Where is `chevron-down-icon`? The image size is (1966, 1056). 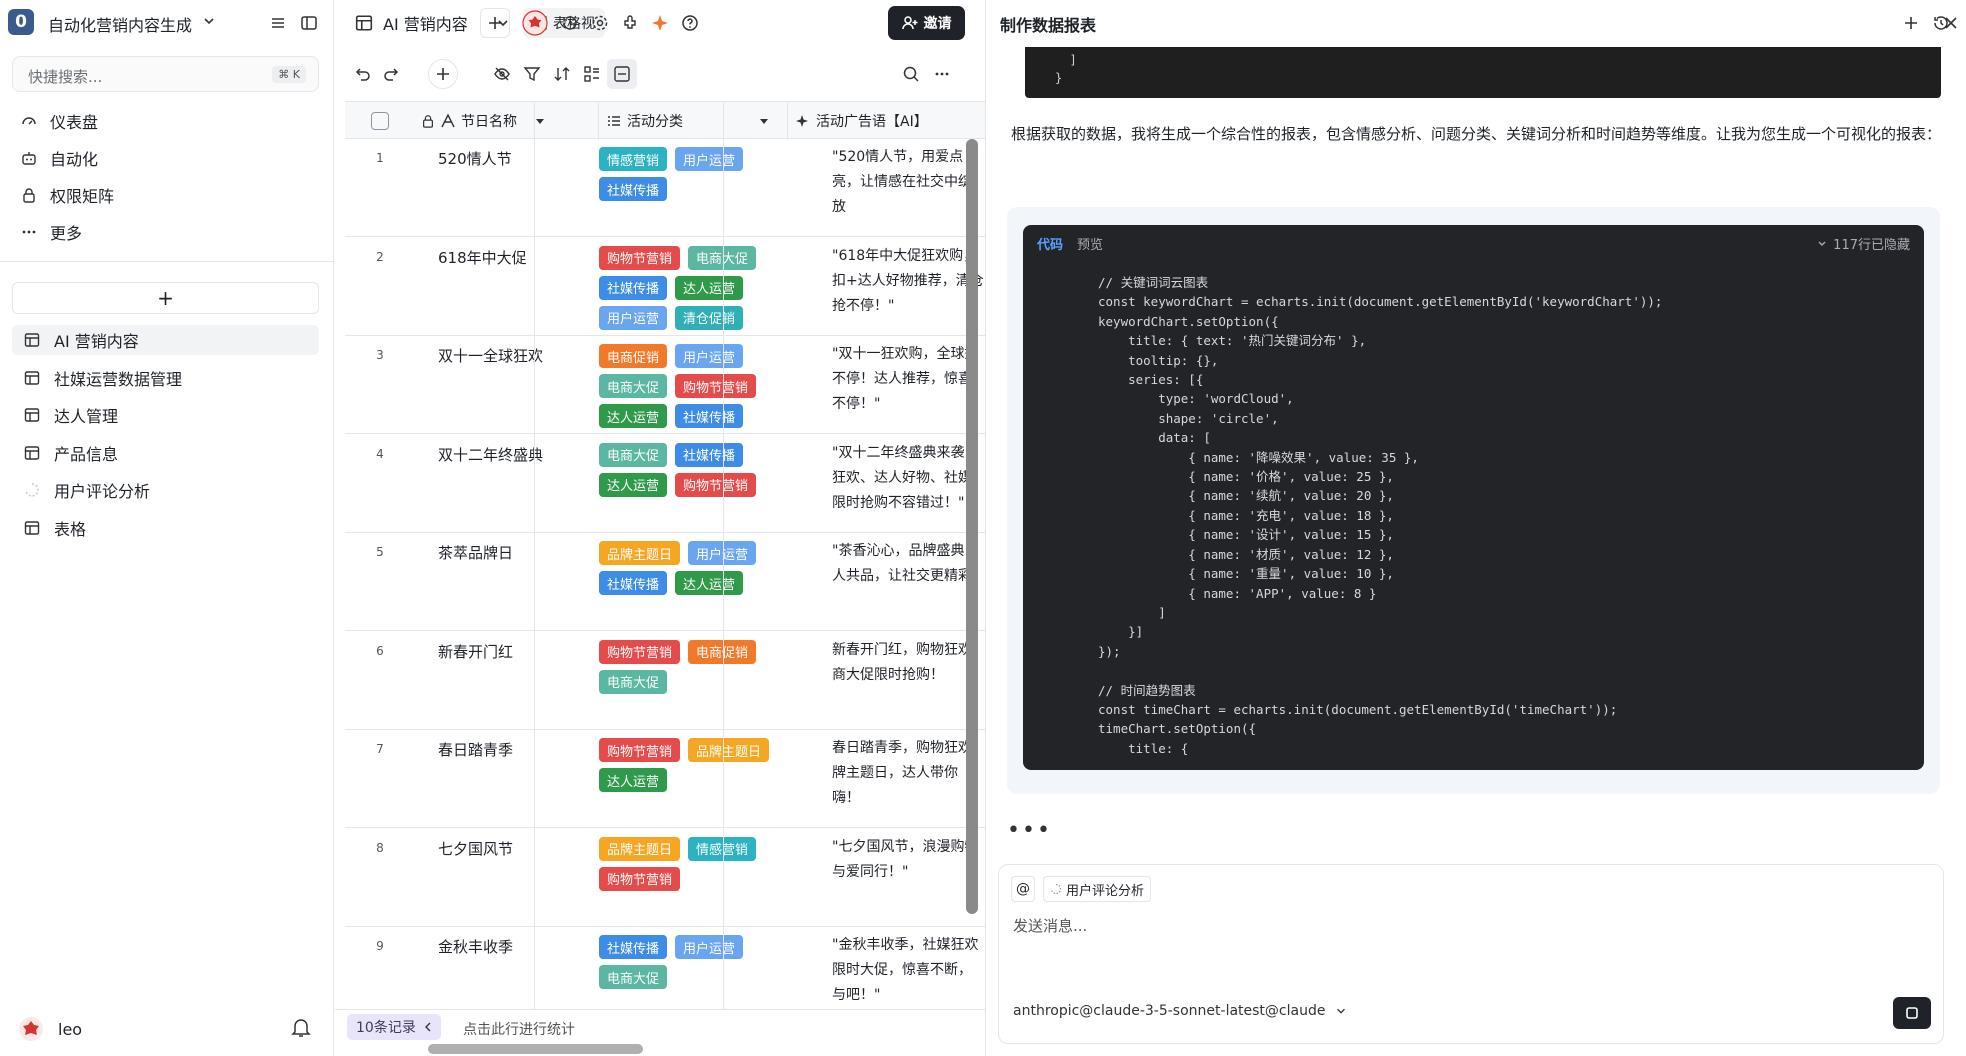 chevron-down-icon is located at coordinates (209, 21).